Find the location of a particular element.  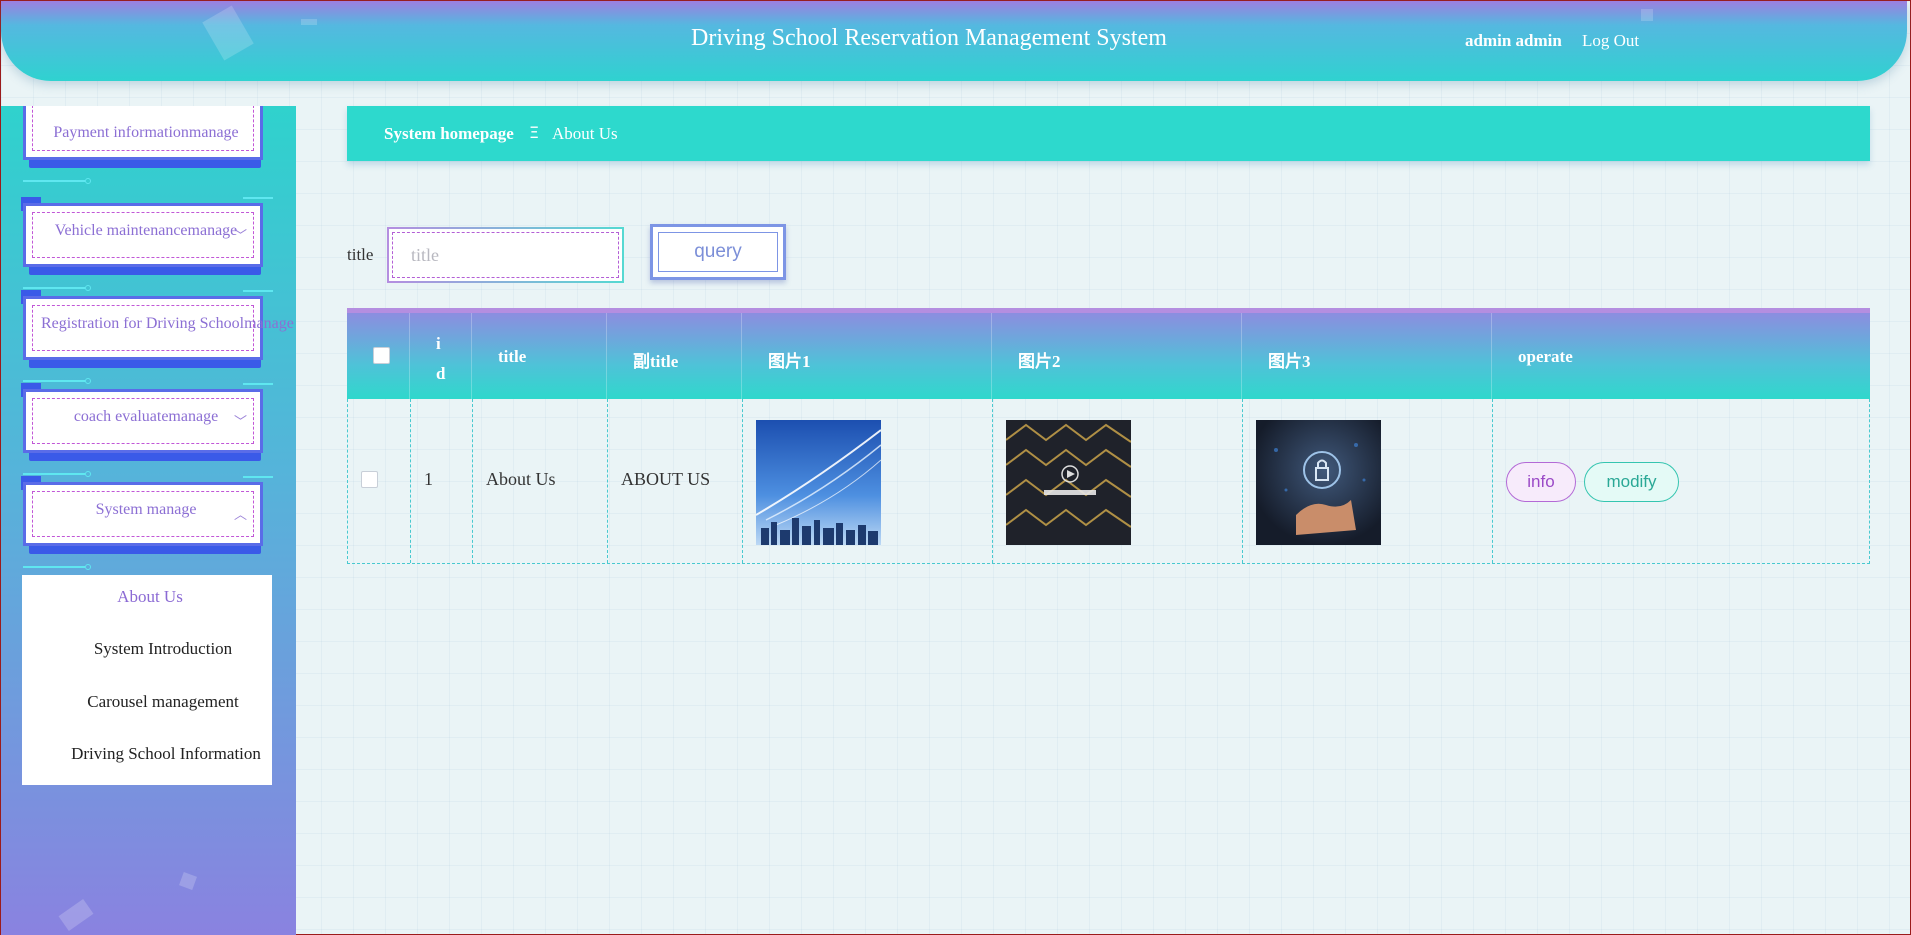

select-all-checkbox is located at coordinates (381, 355).